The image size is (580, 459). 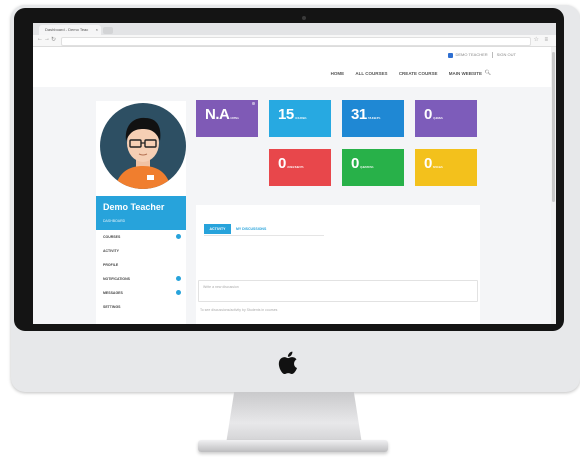 I want to click on scrollbar, so click(x=553, y=185).